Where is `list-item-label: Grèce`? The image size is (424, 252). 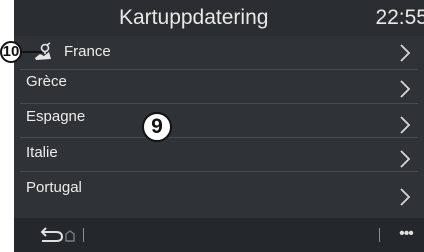 list-item-label: Grèce is located at coordinates (46, 81).